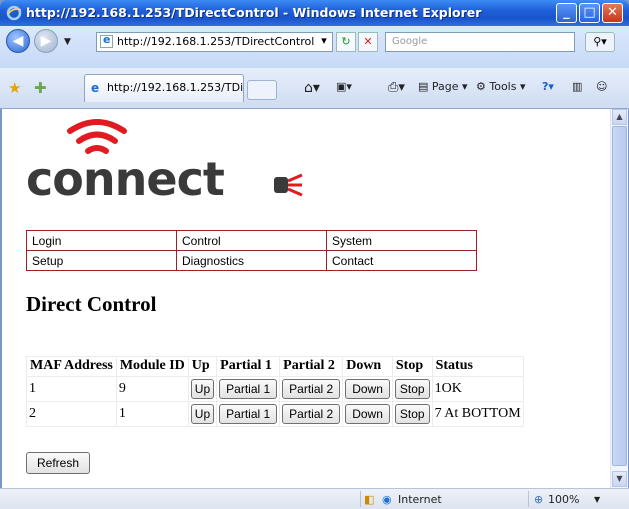  What do you see at coordinates (423, 86) in the screenshot?
I see `page-menu-icon: ▤` at bounding box center [423, 86].